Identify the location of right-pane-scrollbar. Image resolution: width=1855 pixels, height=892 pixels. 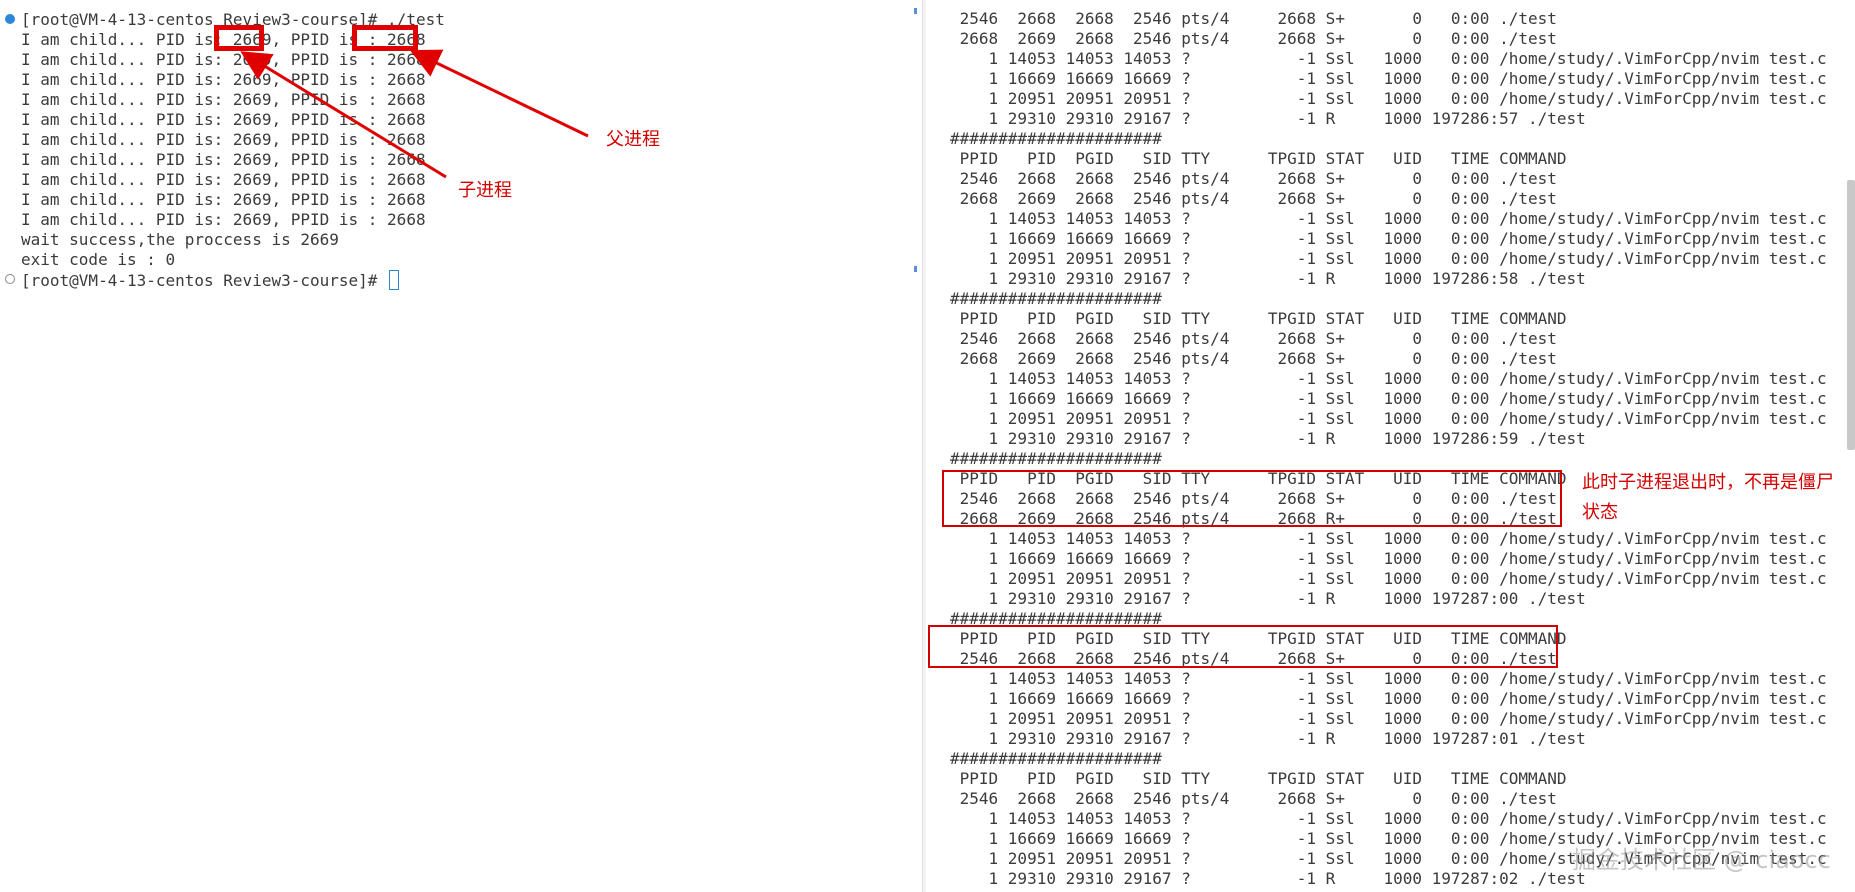
(1851, 315).